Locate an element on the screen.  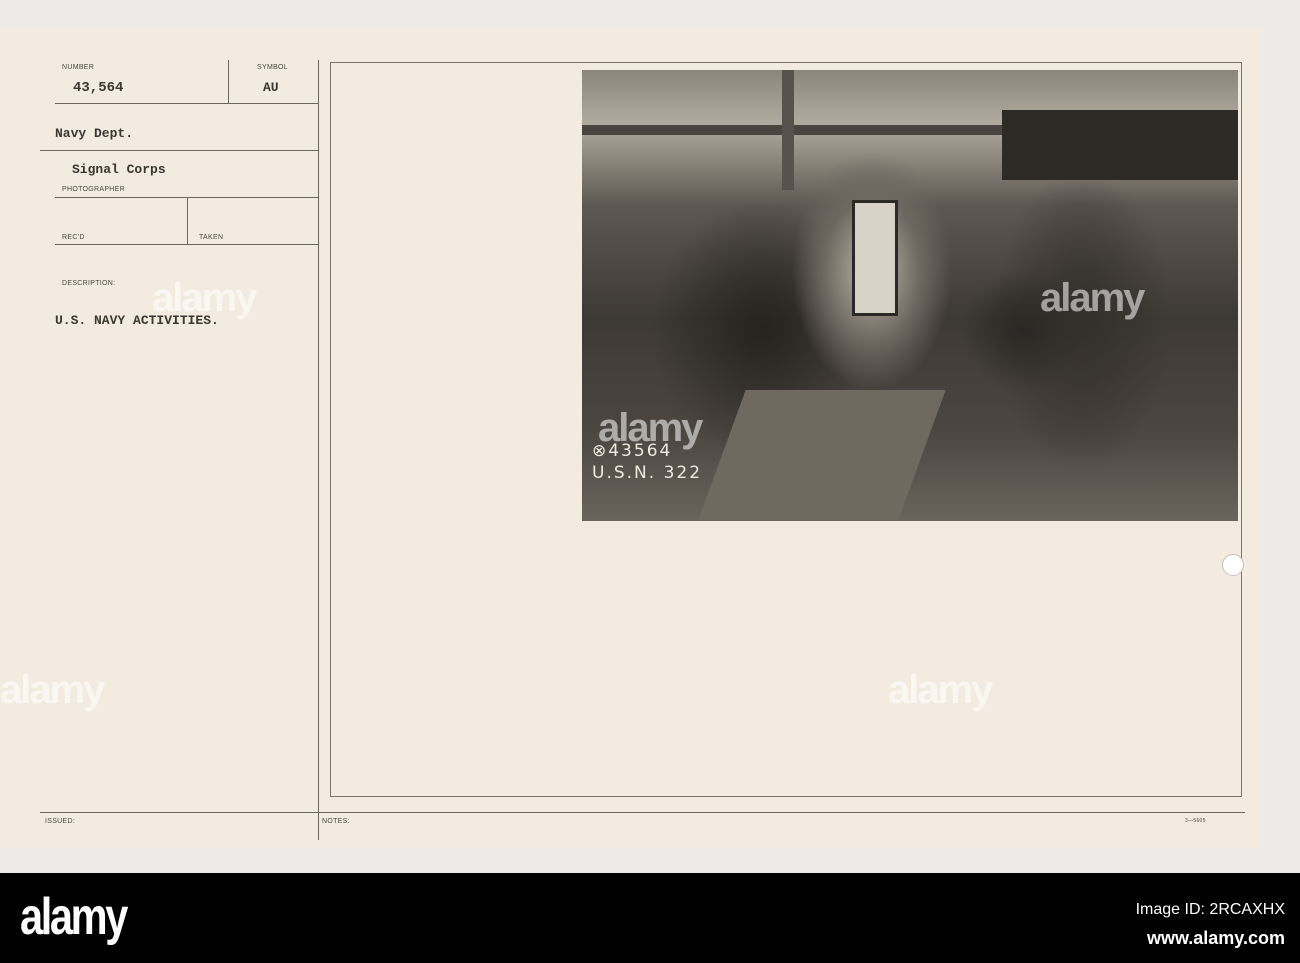
punch-hole is located at coordinates (1233, 565).